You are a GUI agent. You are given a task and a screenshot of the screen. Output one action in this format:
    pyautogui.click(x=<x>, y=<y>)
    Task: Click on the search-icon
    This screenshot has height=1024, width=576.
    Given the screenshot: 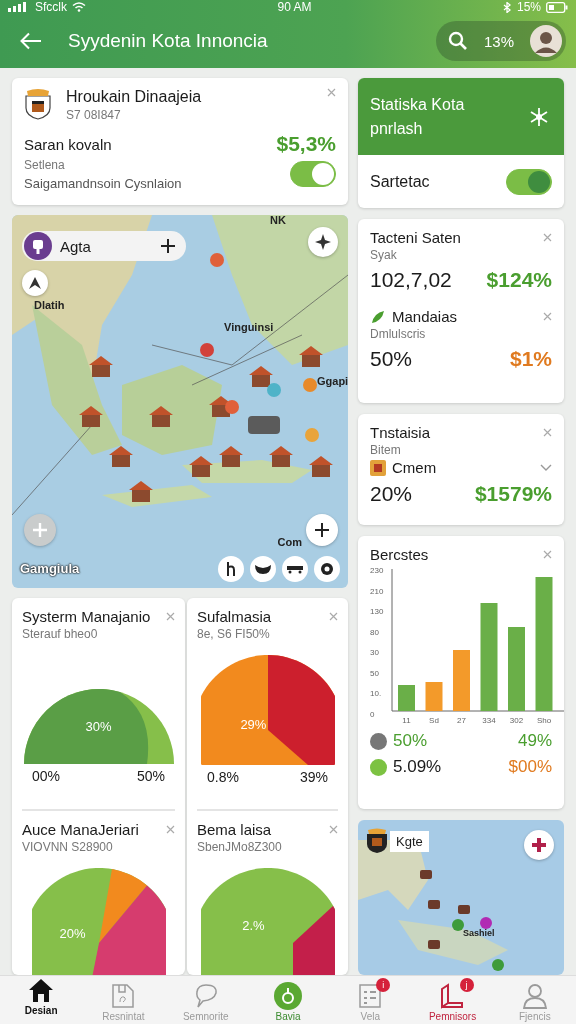 What is the action you would take?
    pyautogui.click(x=457, y=41)
    